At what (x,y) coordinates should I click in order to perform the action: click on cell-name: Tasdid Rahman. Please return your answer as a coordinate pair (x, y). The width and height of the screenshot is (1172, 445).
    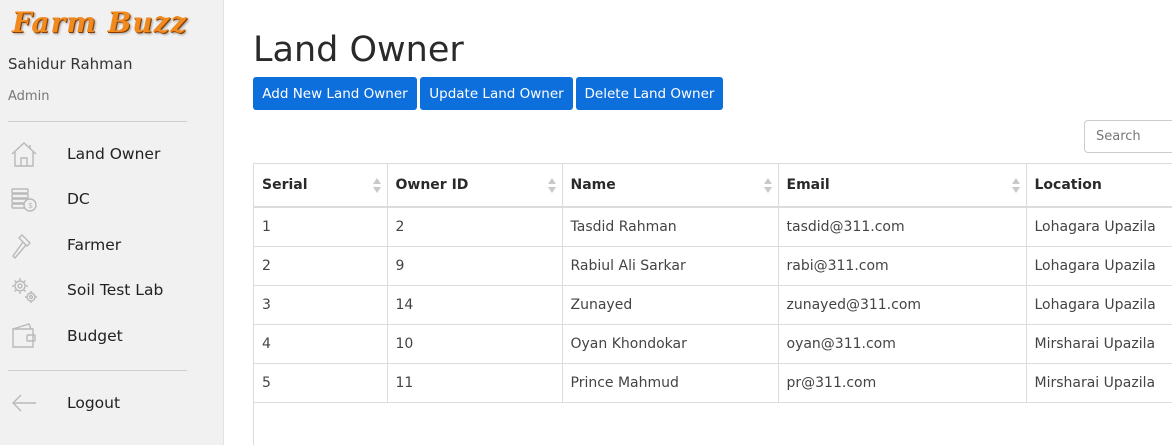
    Looking at the image, I should click on (670, 227).